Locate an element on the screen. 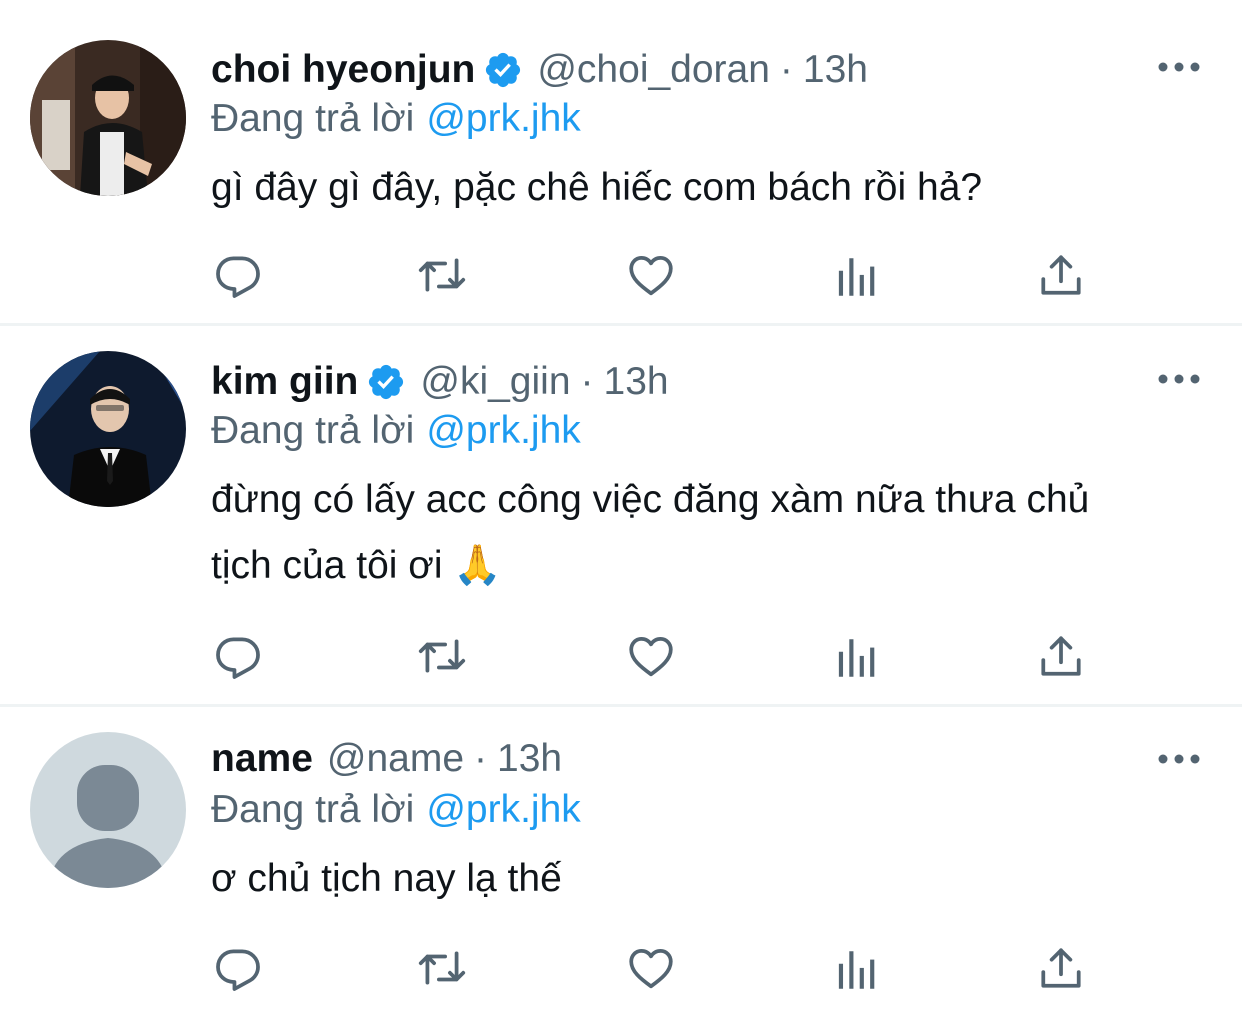  tweet-header: name @name · 13h is located at coordinates (386, 759).